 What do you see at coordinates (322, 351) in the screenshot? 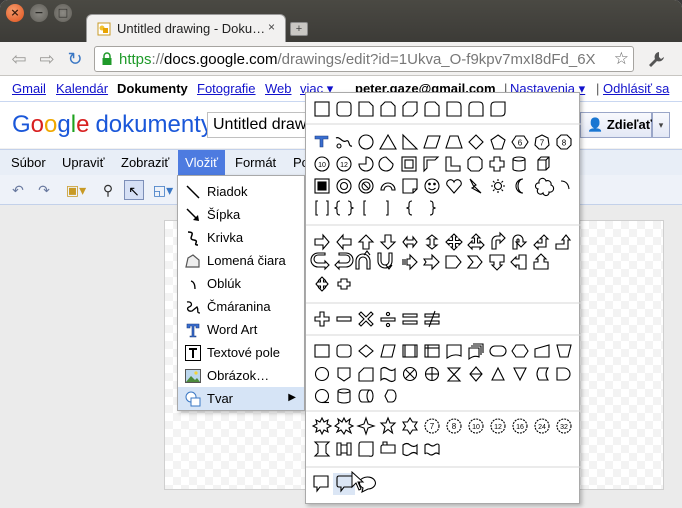
I see `flowchart-process` at bounding box center [322, 351].